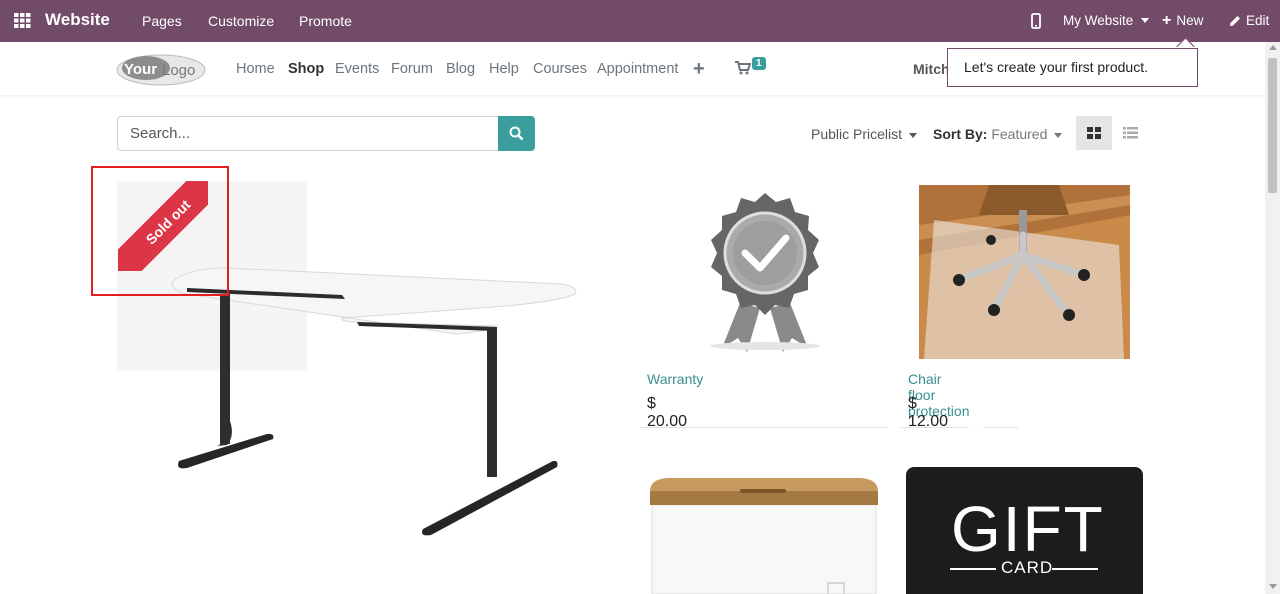 The image size is (1280, 594). What do you see at coordinates (637, 69) in the screenshot?
I see `nav-appointment: Appointment` at bounding box center [637, 69].